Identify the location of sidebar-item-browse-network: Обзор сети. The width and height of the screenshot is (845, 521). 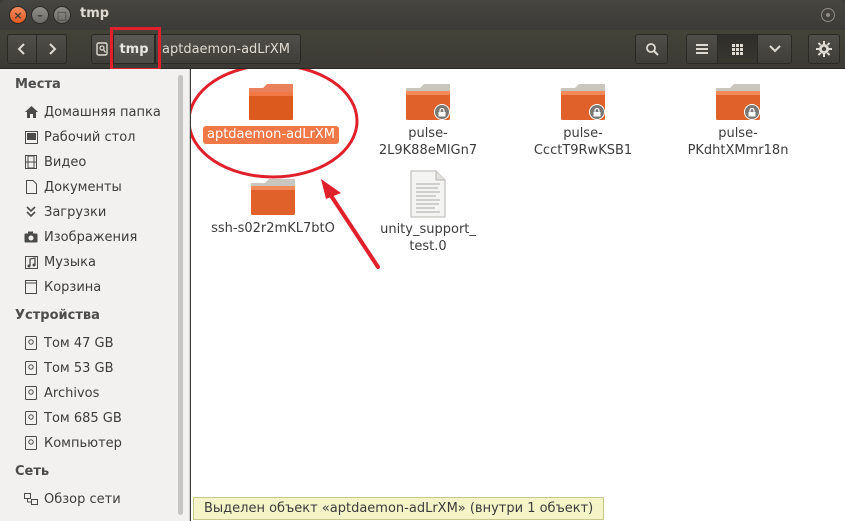
(72, 499).